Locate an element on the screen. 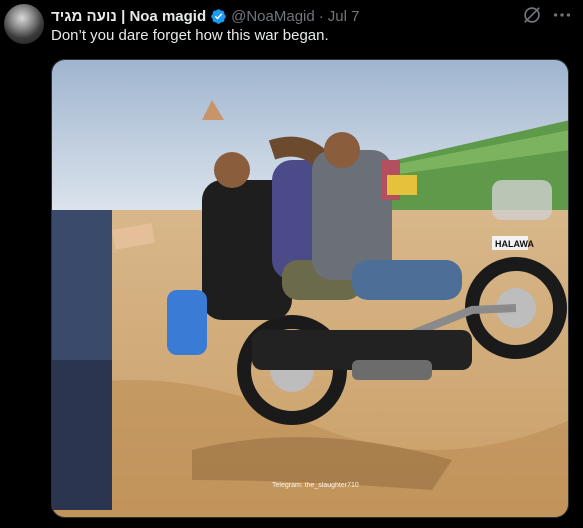 The width and height of the screenshot is (583, 528). verified-badge-icon is located at coordinates (218, 16).